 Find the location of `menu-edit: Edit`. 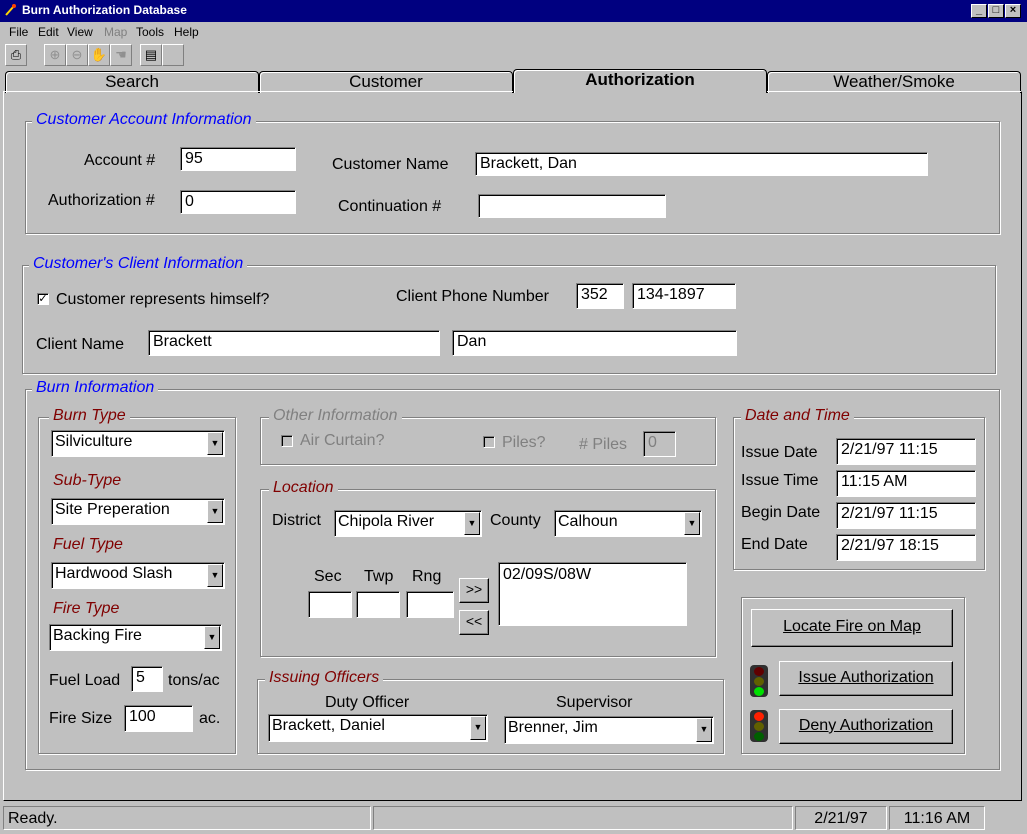

menu-edit: Edit is located at coordinates (48, 32).